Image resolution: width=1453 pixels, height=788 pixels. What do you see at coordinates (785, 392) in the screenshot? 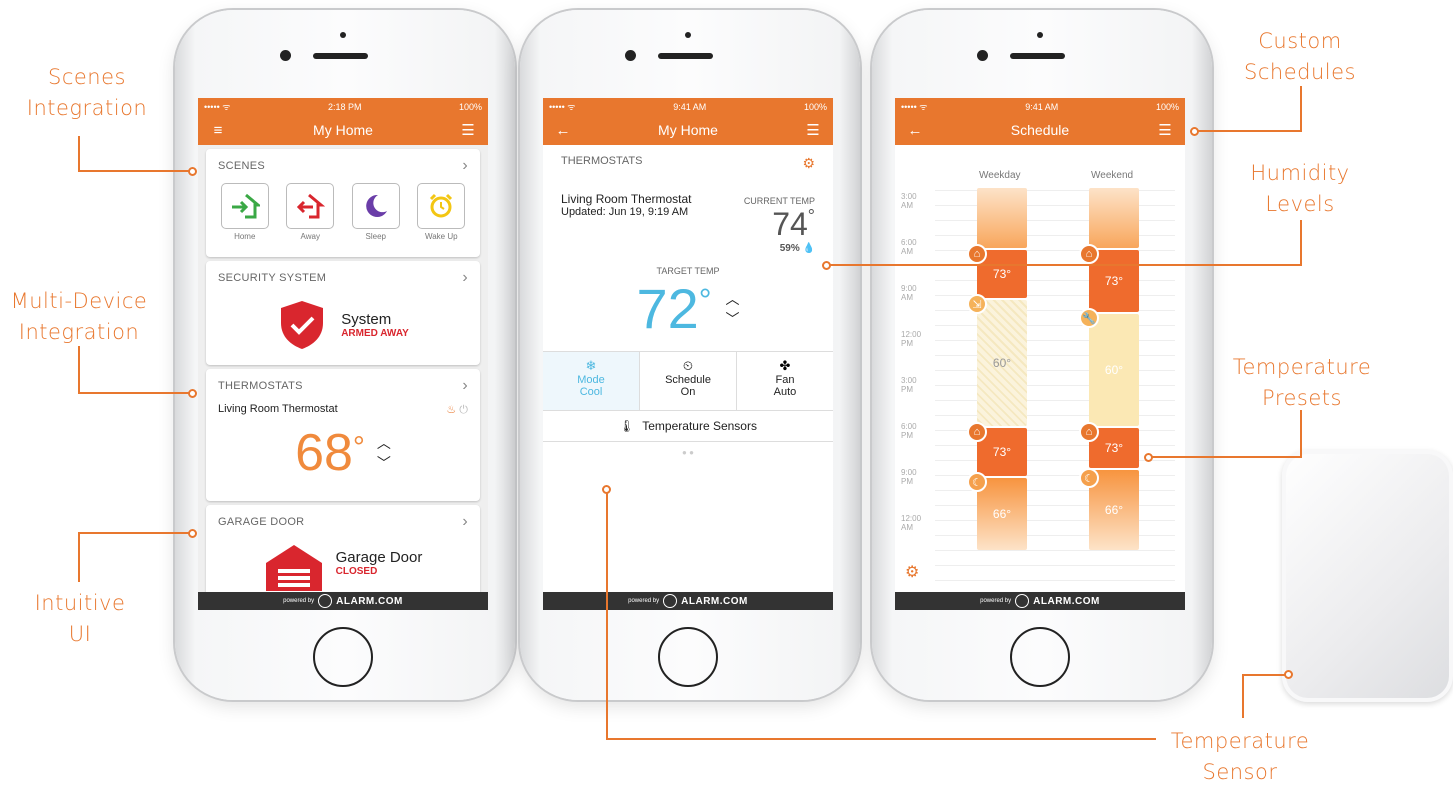
I see `fan-value: Auto` at bounding box center [785, 392].